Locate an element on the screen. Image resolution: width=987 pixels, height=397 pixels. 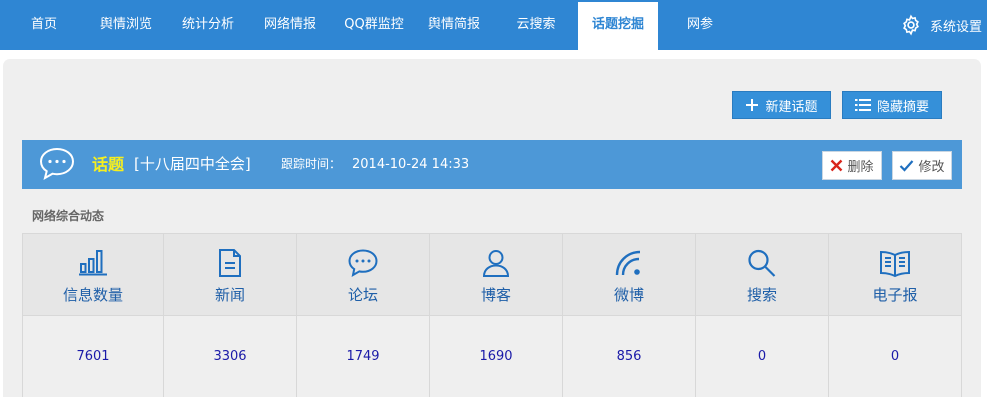
stat-column-forum: 论坛 1749 is located at coordinates (363, 315).